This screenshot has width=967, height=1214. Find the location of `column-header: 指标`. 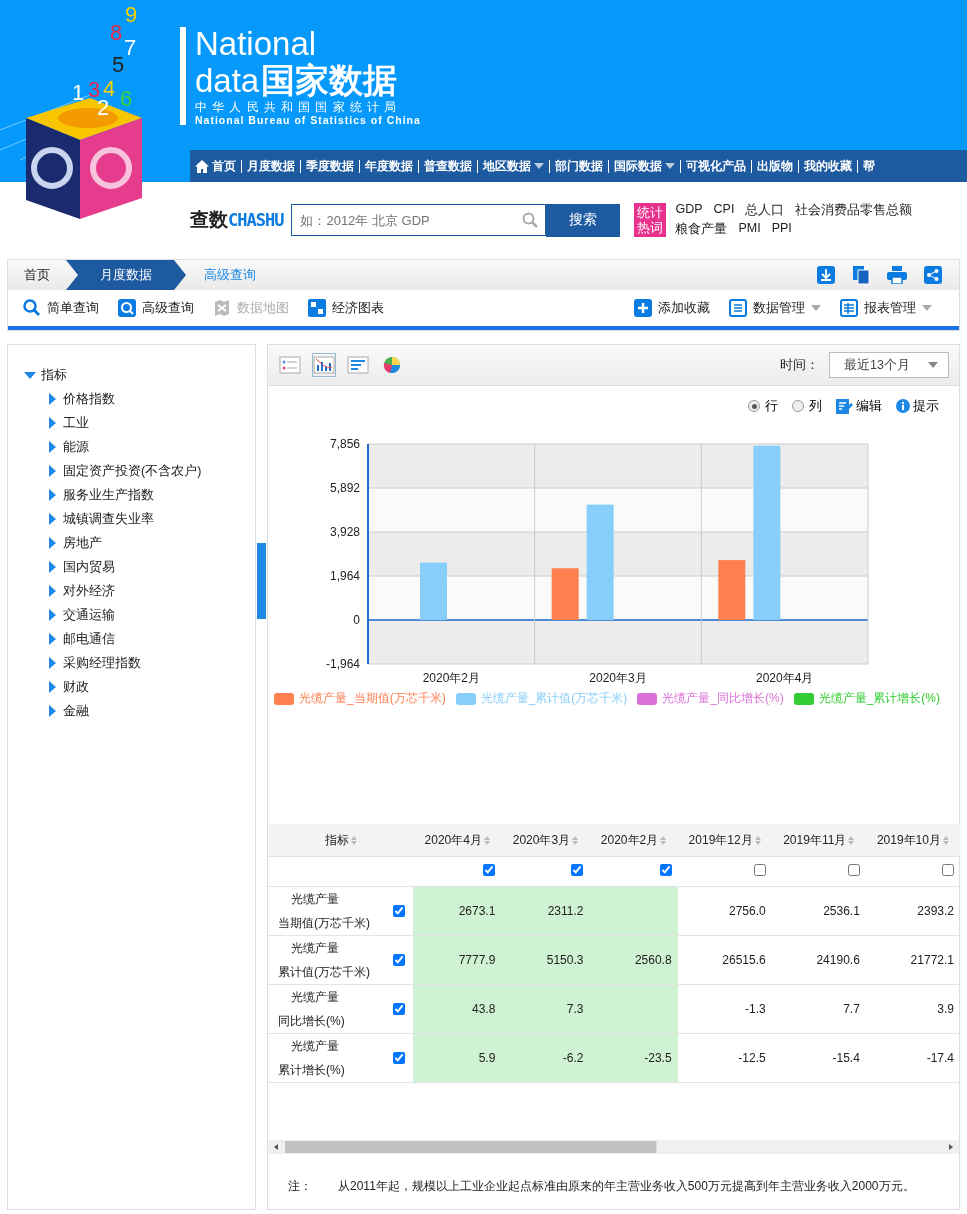

column-header: 指标 is located at coordinates (341, 840).